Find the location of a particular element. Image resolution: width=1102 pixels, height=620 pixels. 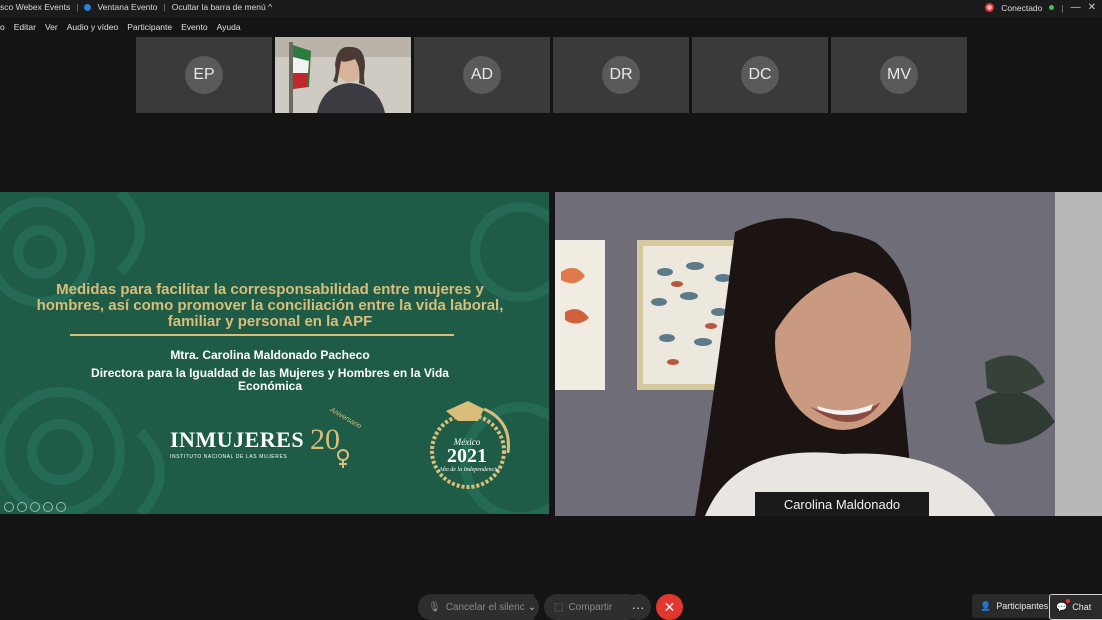

participant-tile: DC is located at coordinates (760, 75).